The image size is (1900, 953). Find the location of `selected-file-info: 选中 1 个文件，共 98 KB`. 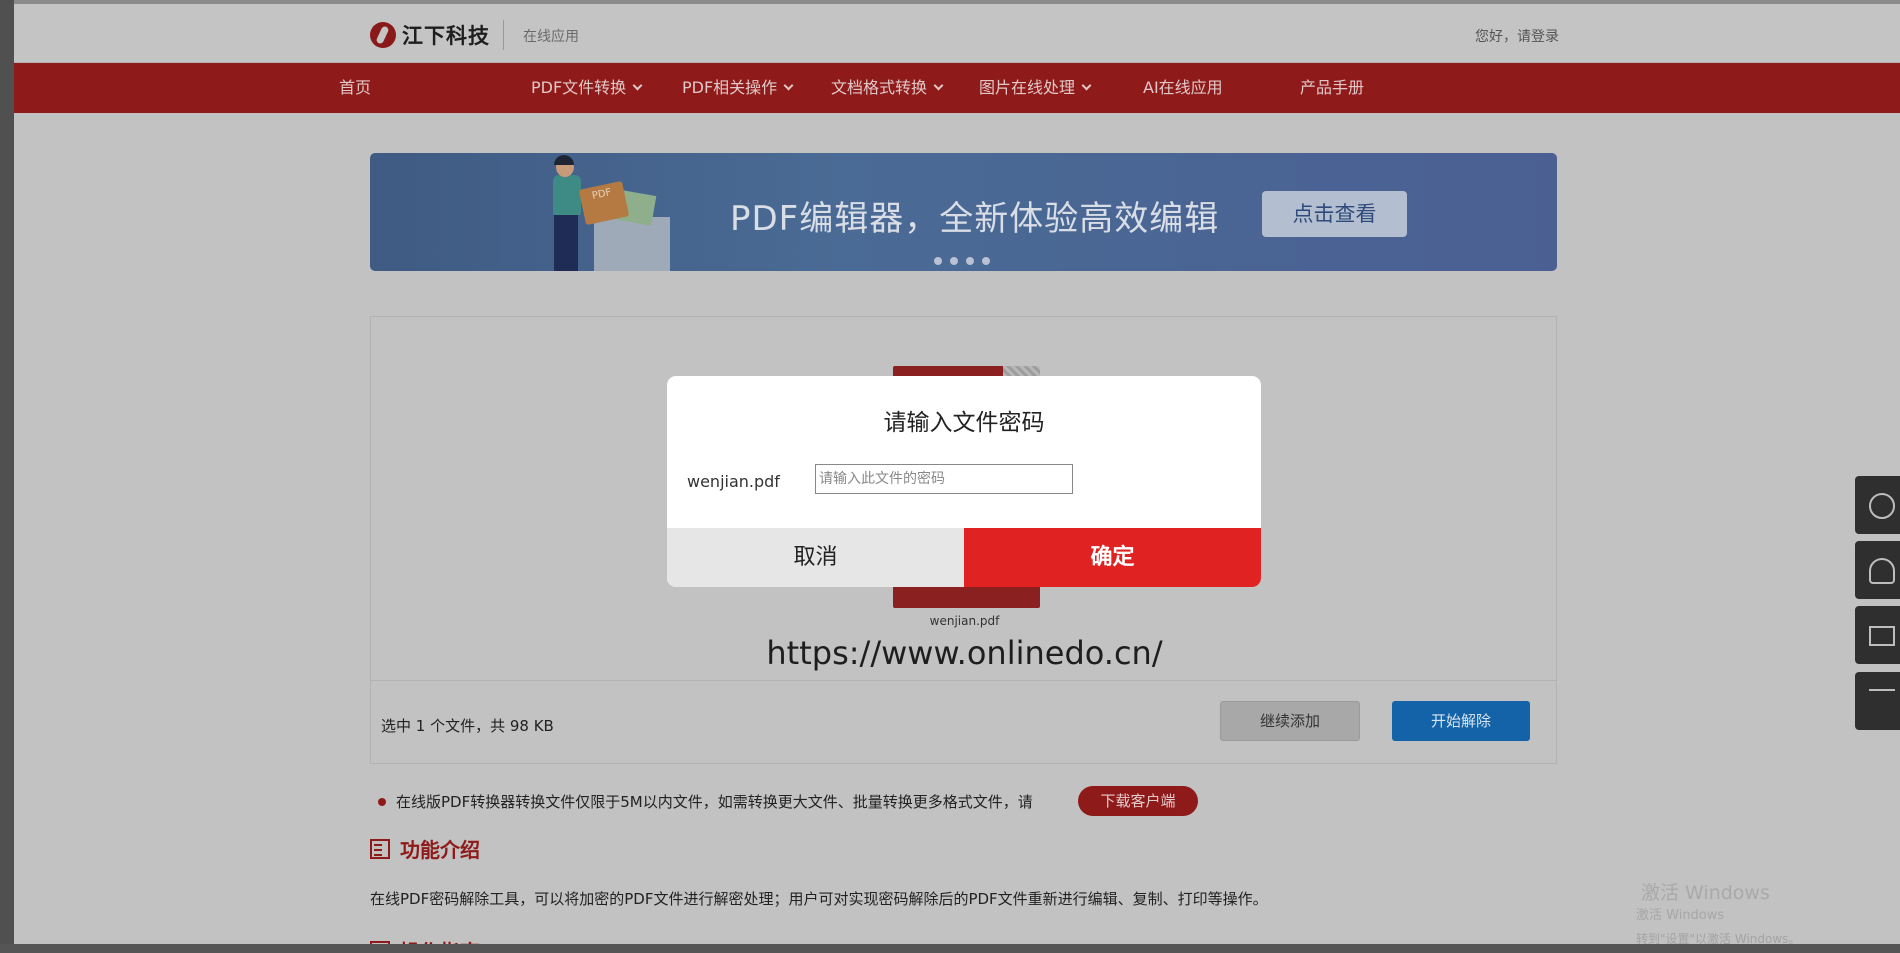

selected-file-info: 选中 1 个文件，共 98 KB is located at coordinates (467, 726).